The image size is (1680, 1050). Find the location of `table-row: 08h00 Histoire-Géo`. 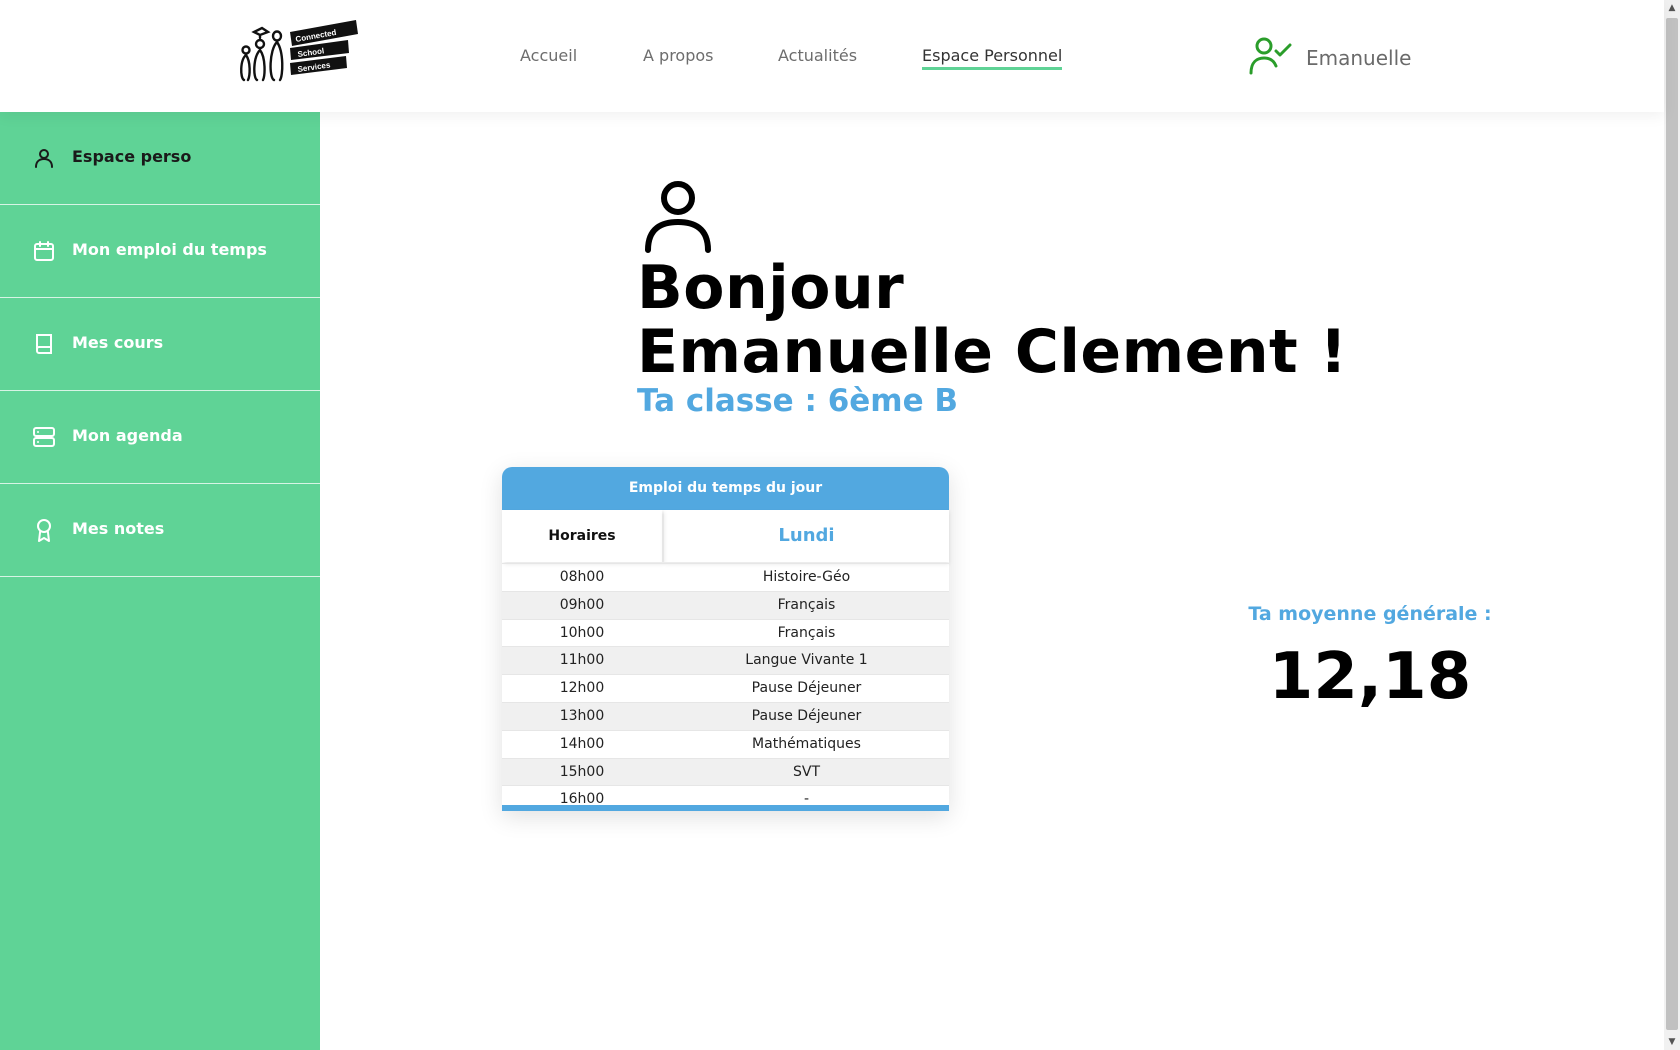

table-row: 08h00 Histoire-Géo is located at coordinates (725, 577).